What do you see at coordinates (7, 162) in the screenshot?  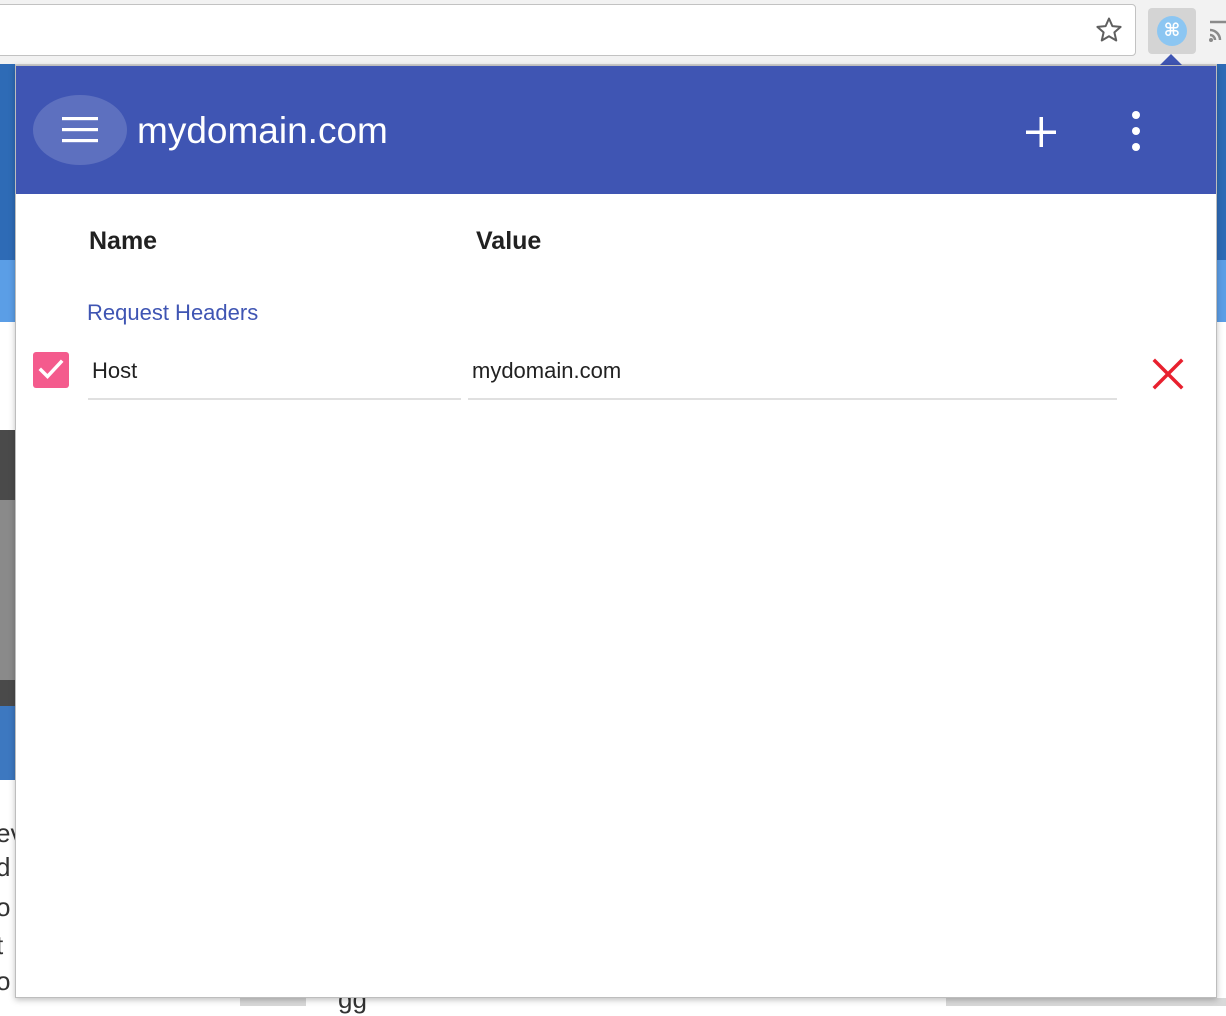 I see `background-banner` at bounding box center [7, 162].